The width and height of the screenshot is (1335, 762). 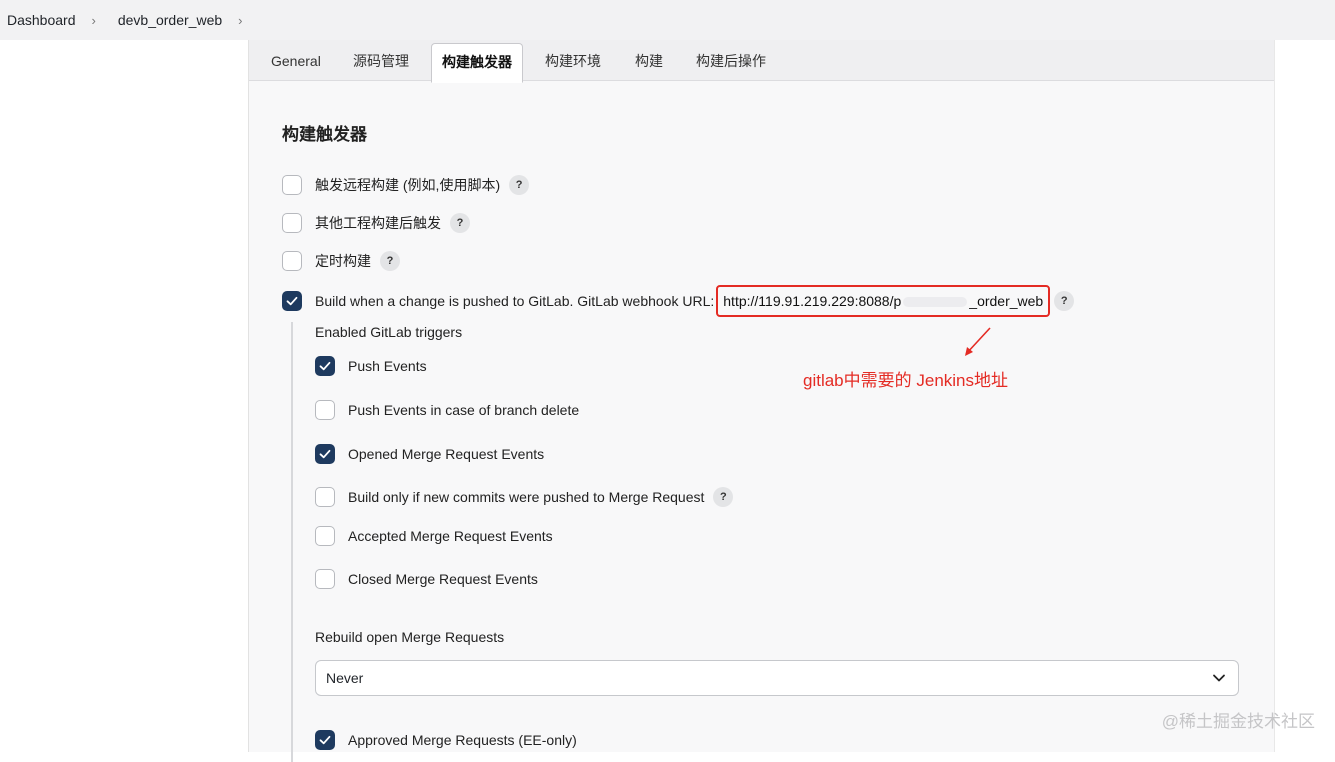 I want to click on checkbox-opened-mr, so click(x=325, y=454).